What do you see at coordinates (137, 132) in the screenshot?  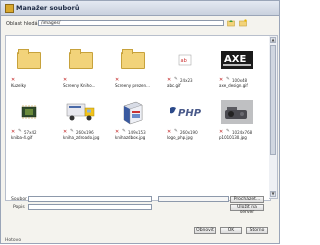 I see `image-dimensions: 149x153` at bounding box center [137, 132].